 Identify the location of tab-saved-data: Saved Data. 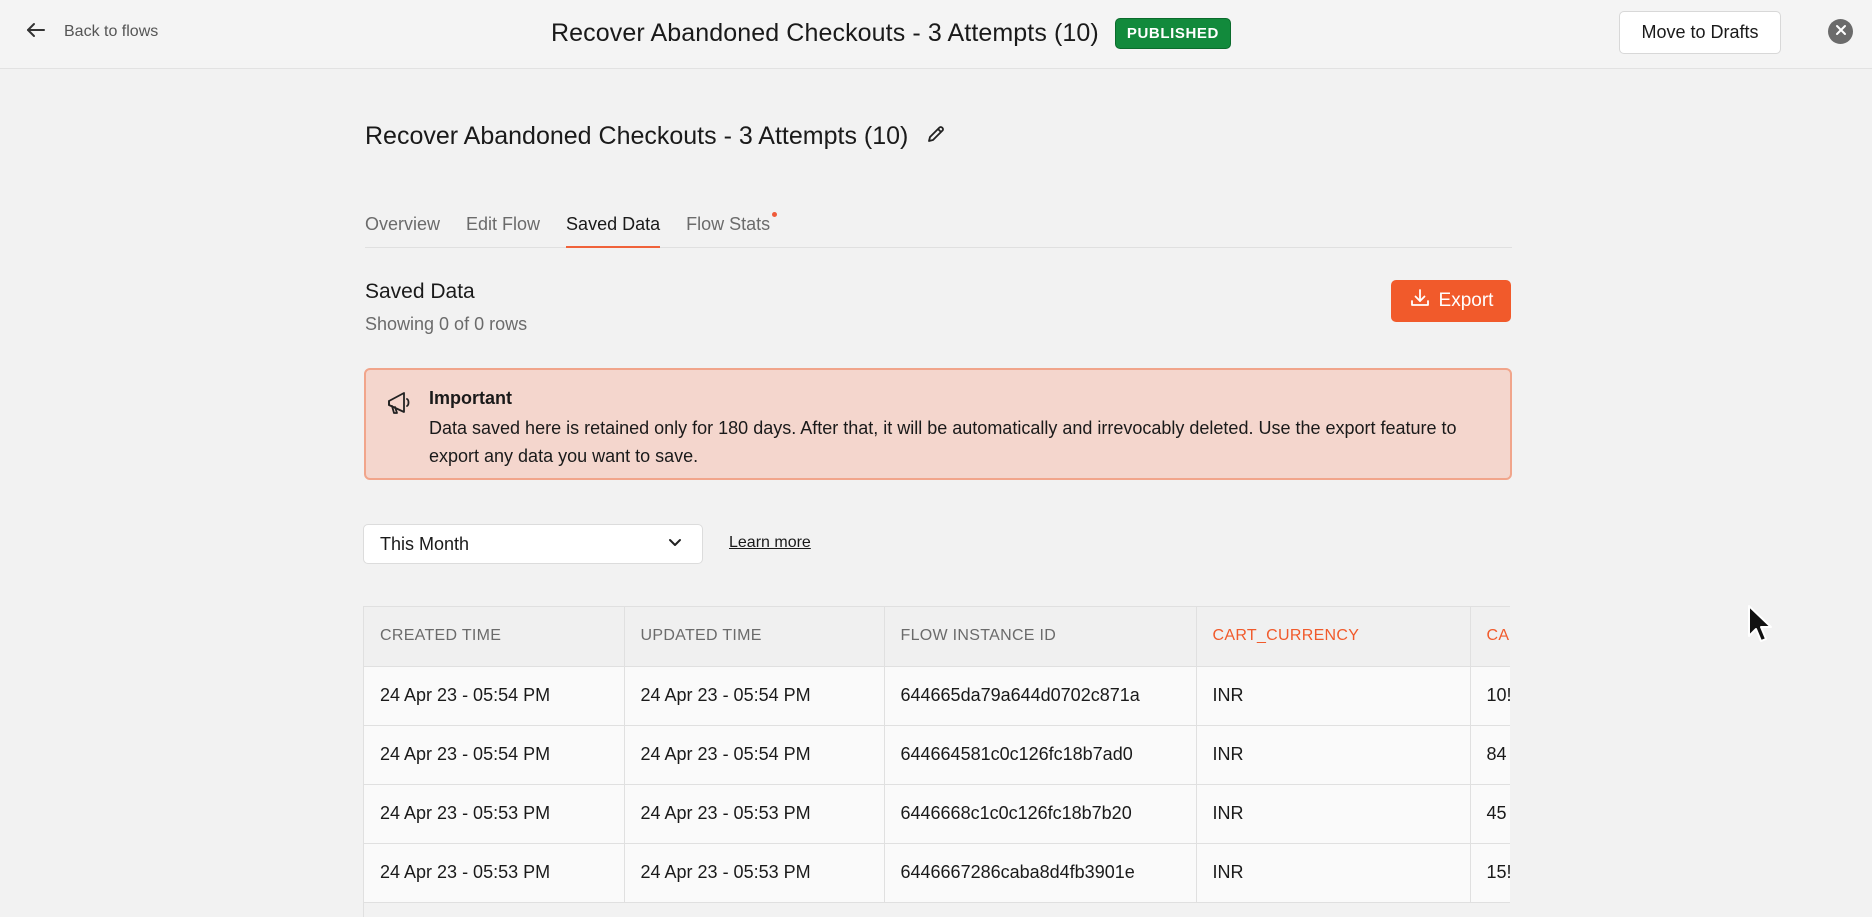
(613, 229).